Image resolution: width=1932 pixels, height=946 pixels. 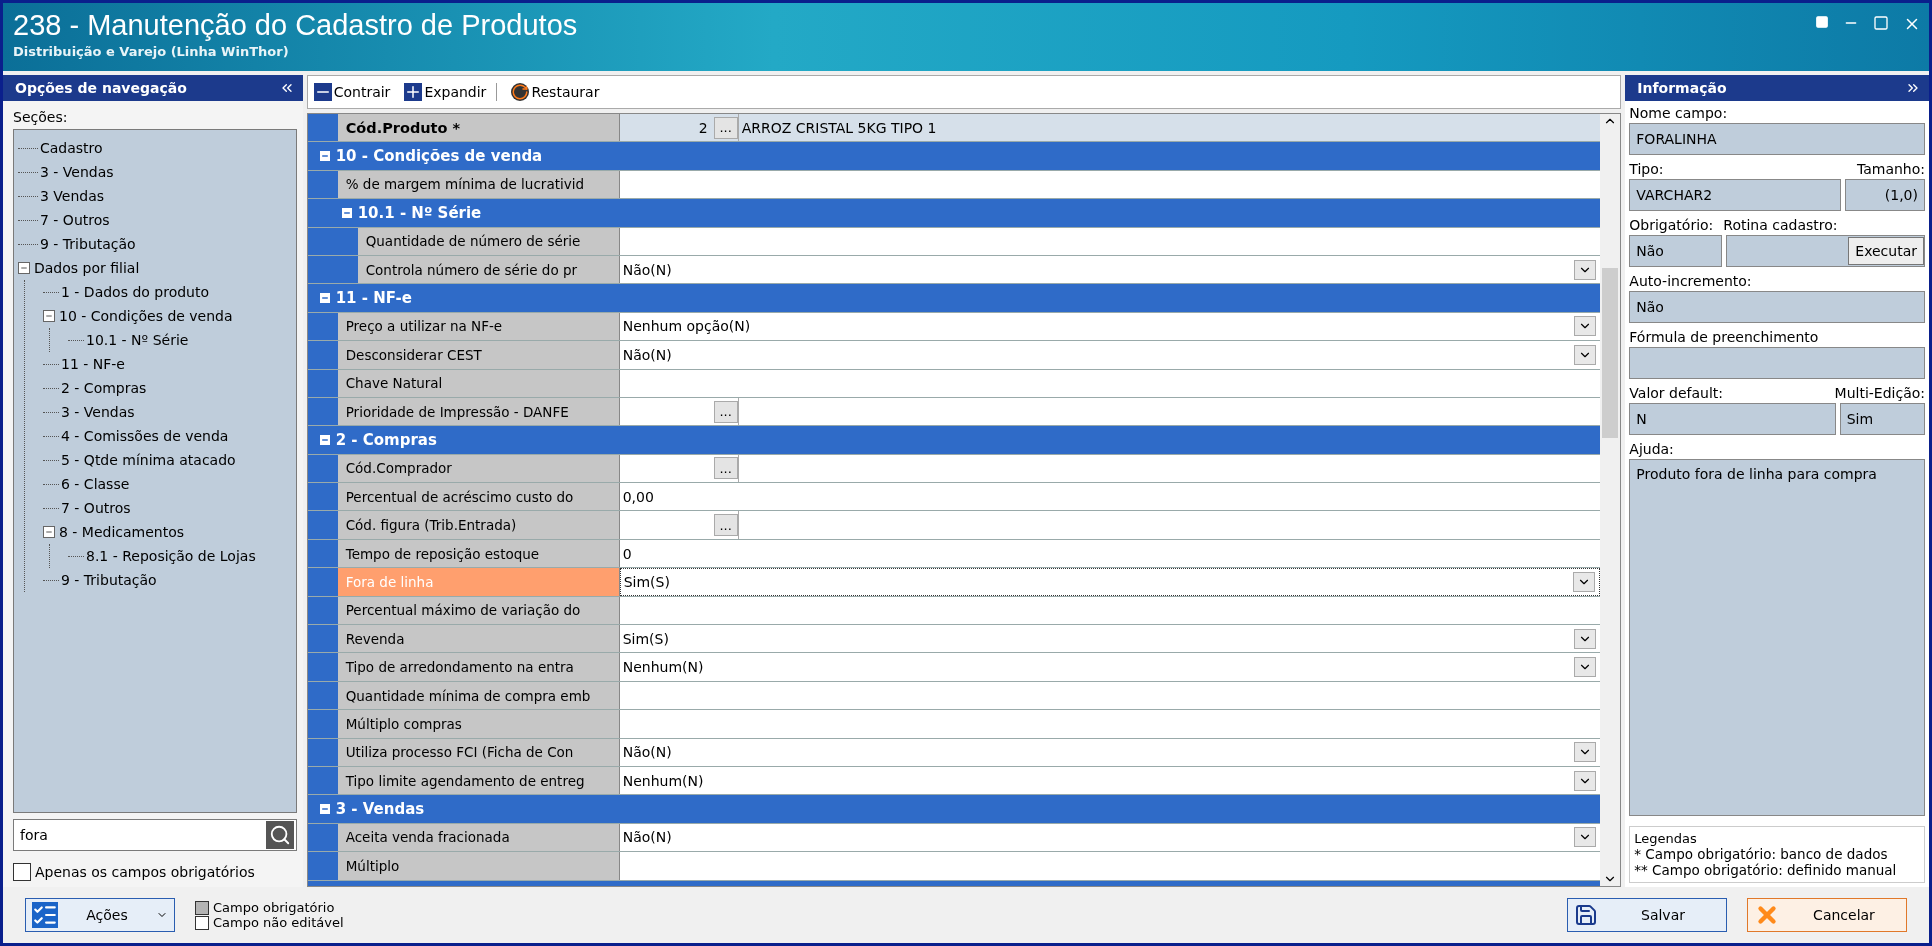 What do you see at coordinates (135, 292) in the screenshot?
I see `tree-item: 1 - Dados do produto` at bounding box center [135, 292].